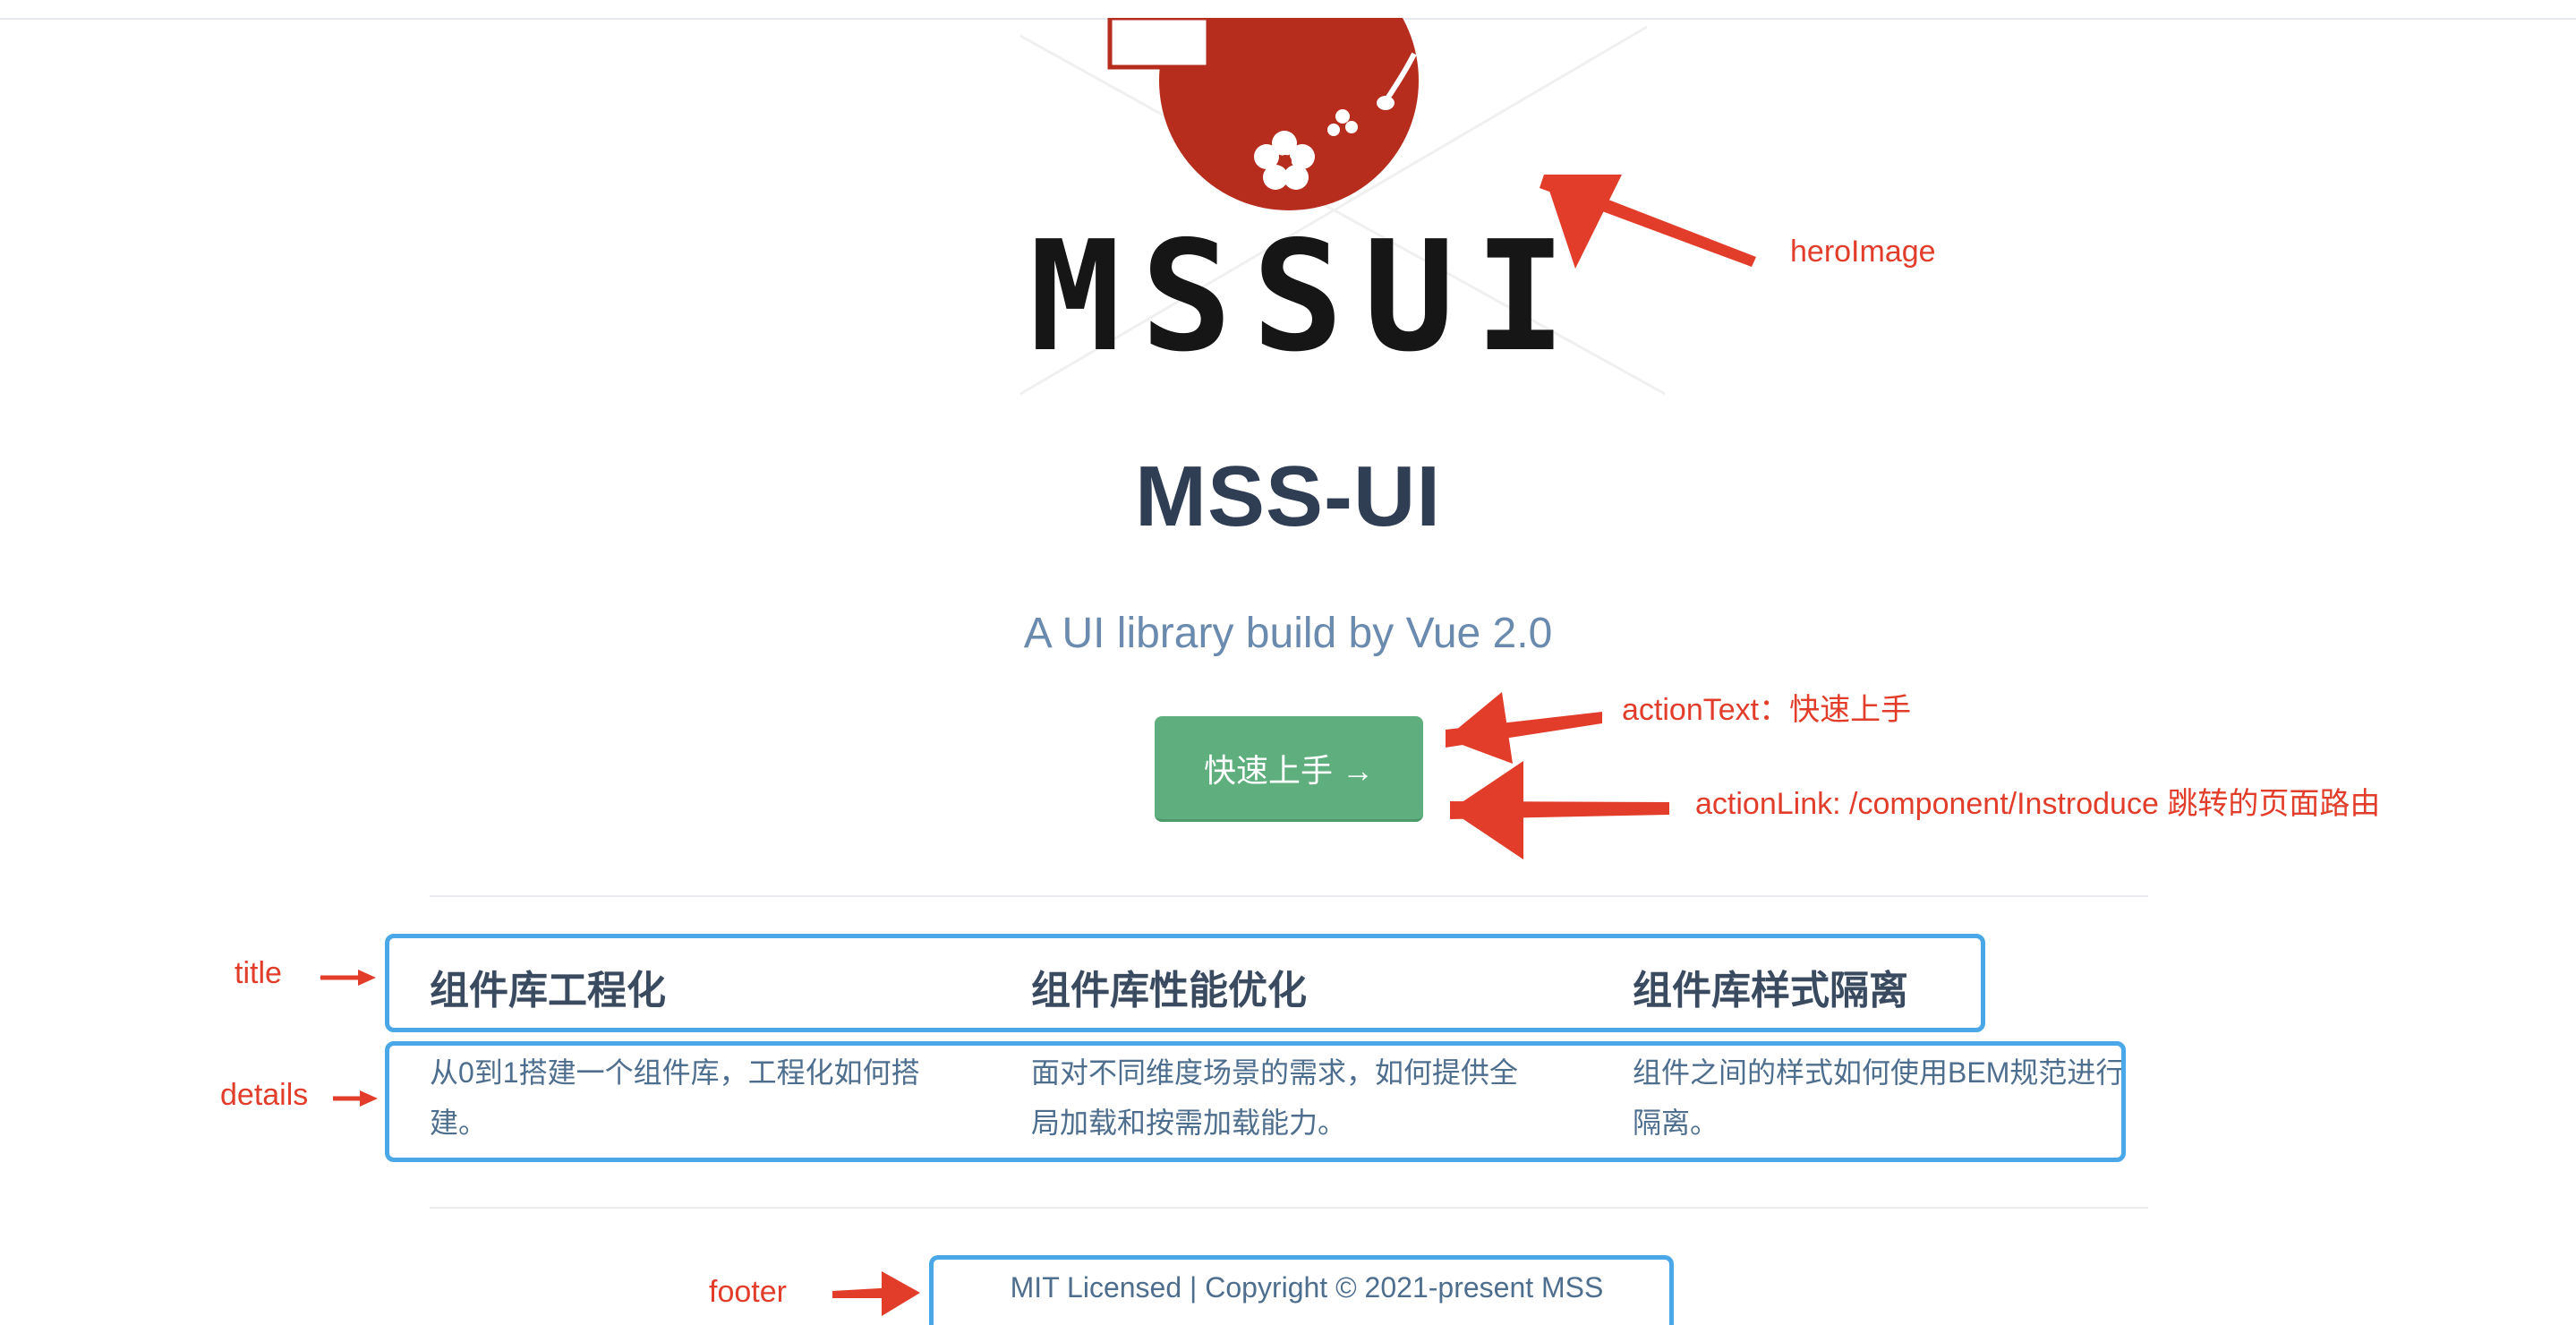 This screenshot has height=1325, width=2576. What do you see at coordinates (1767, 710) in the screenshot?
I see `action-text-annotation: actionText：快速上手` at bounding box center [1767, 710].